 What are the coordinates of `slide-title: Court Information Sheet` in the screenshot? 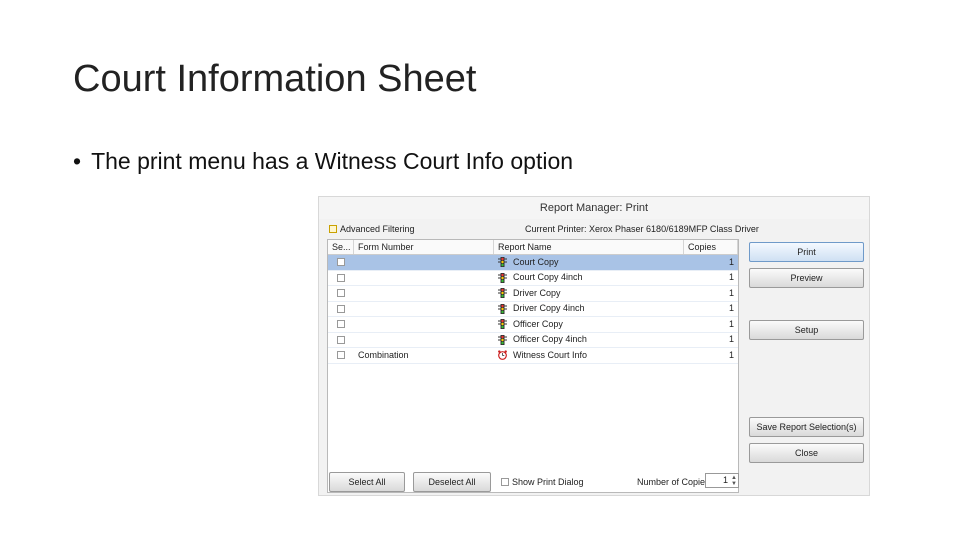 It's located at (275, 79).